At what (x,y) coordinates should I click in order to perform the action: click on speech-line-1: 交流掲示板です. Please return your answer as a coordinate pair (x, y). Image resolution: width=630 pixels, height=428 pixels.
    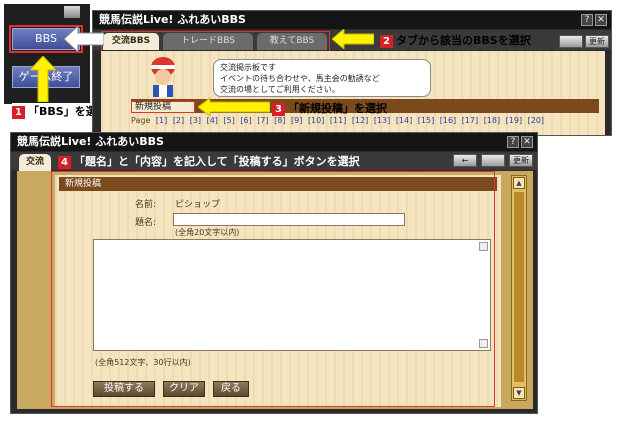
    Looking at the image, I should click on (248, 67).